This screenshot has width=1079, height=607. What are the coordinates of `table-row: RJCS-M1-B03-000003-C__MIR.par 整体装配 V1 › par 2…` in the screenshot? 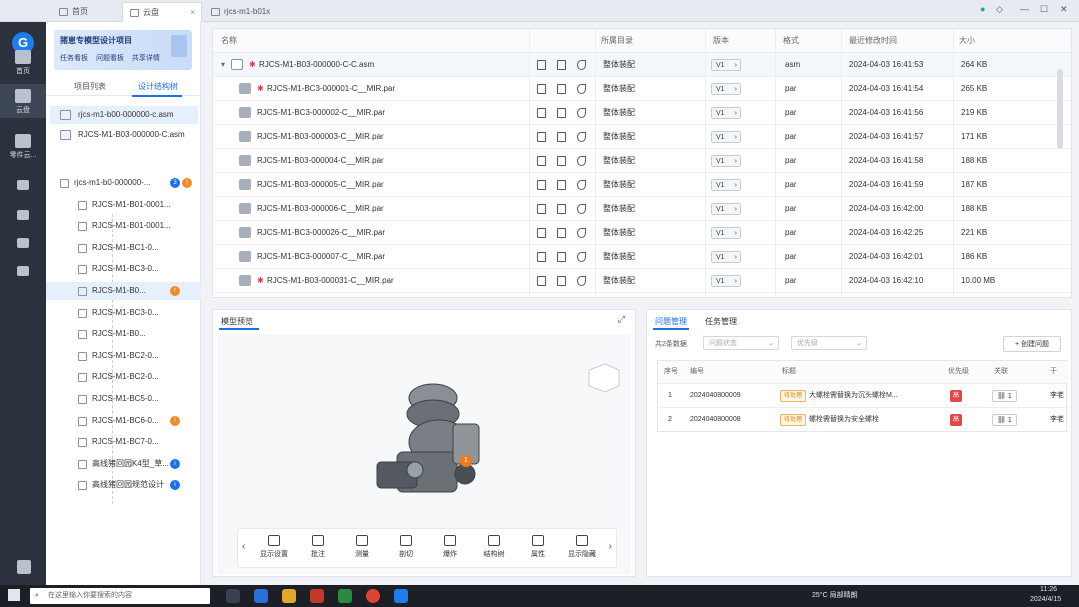 It's located at (642, 137).